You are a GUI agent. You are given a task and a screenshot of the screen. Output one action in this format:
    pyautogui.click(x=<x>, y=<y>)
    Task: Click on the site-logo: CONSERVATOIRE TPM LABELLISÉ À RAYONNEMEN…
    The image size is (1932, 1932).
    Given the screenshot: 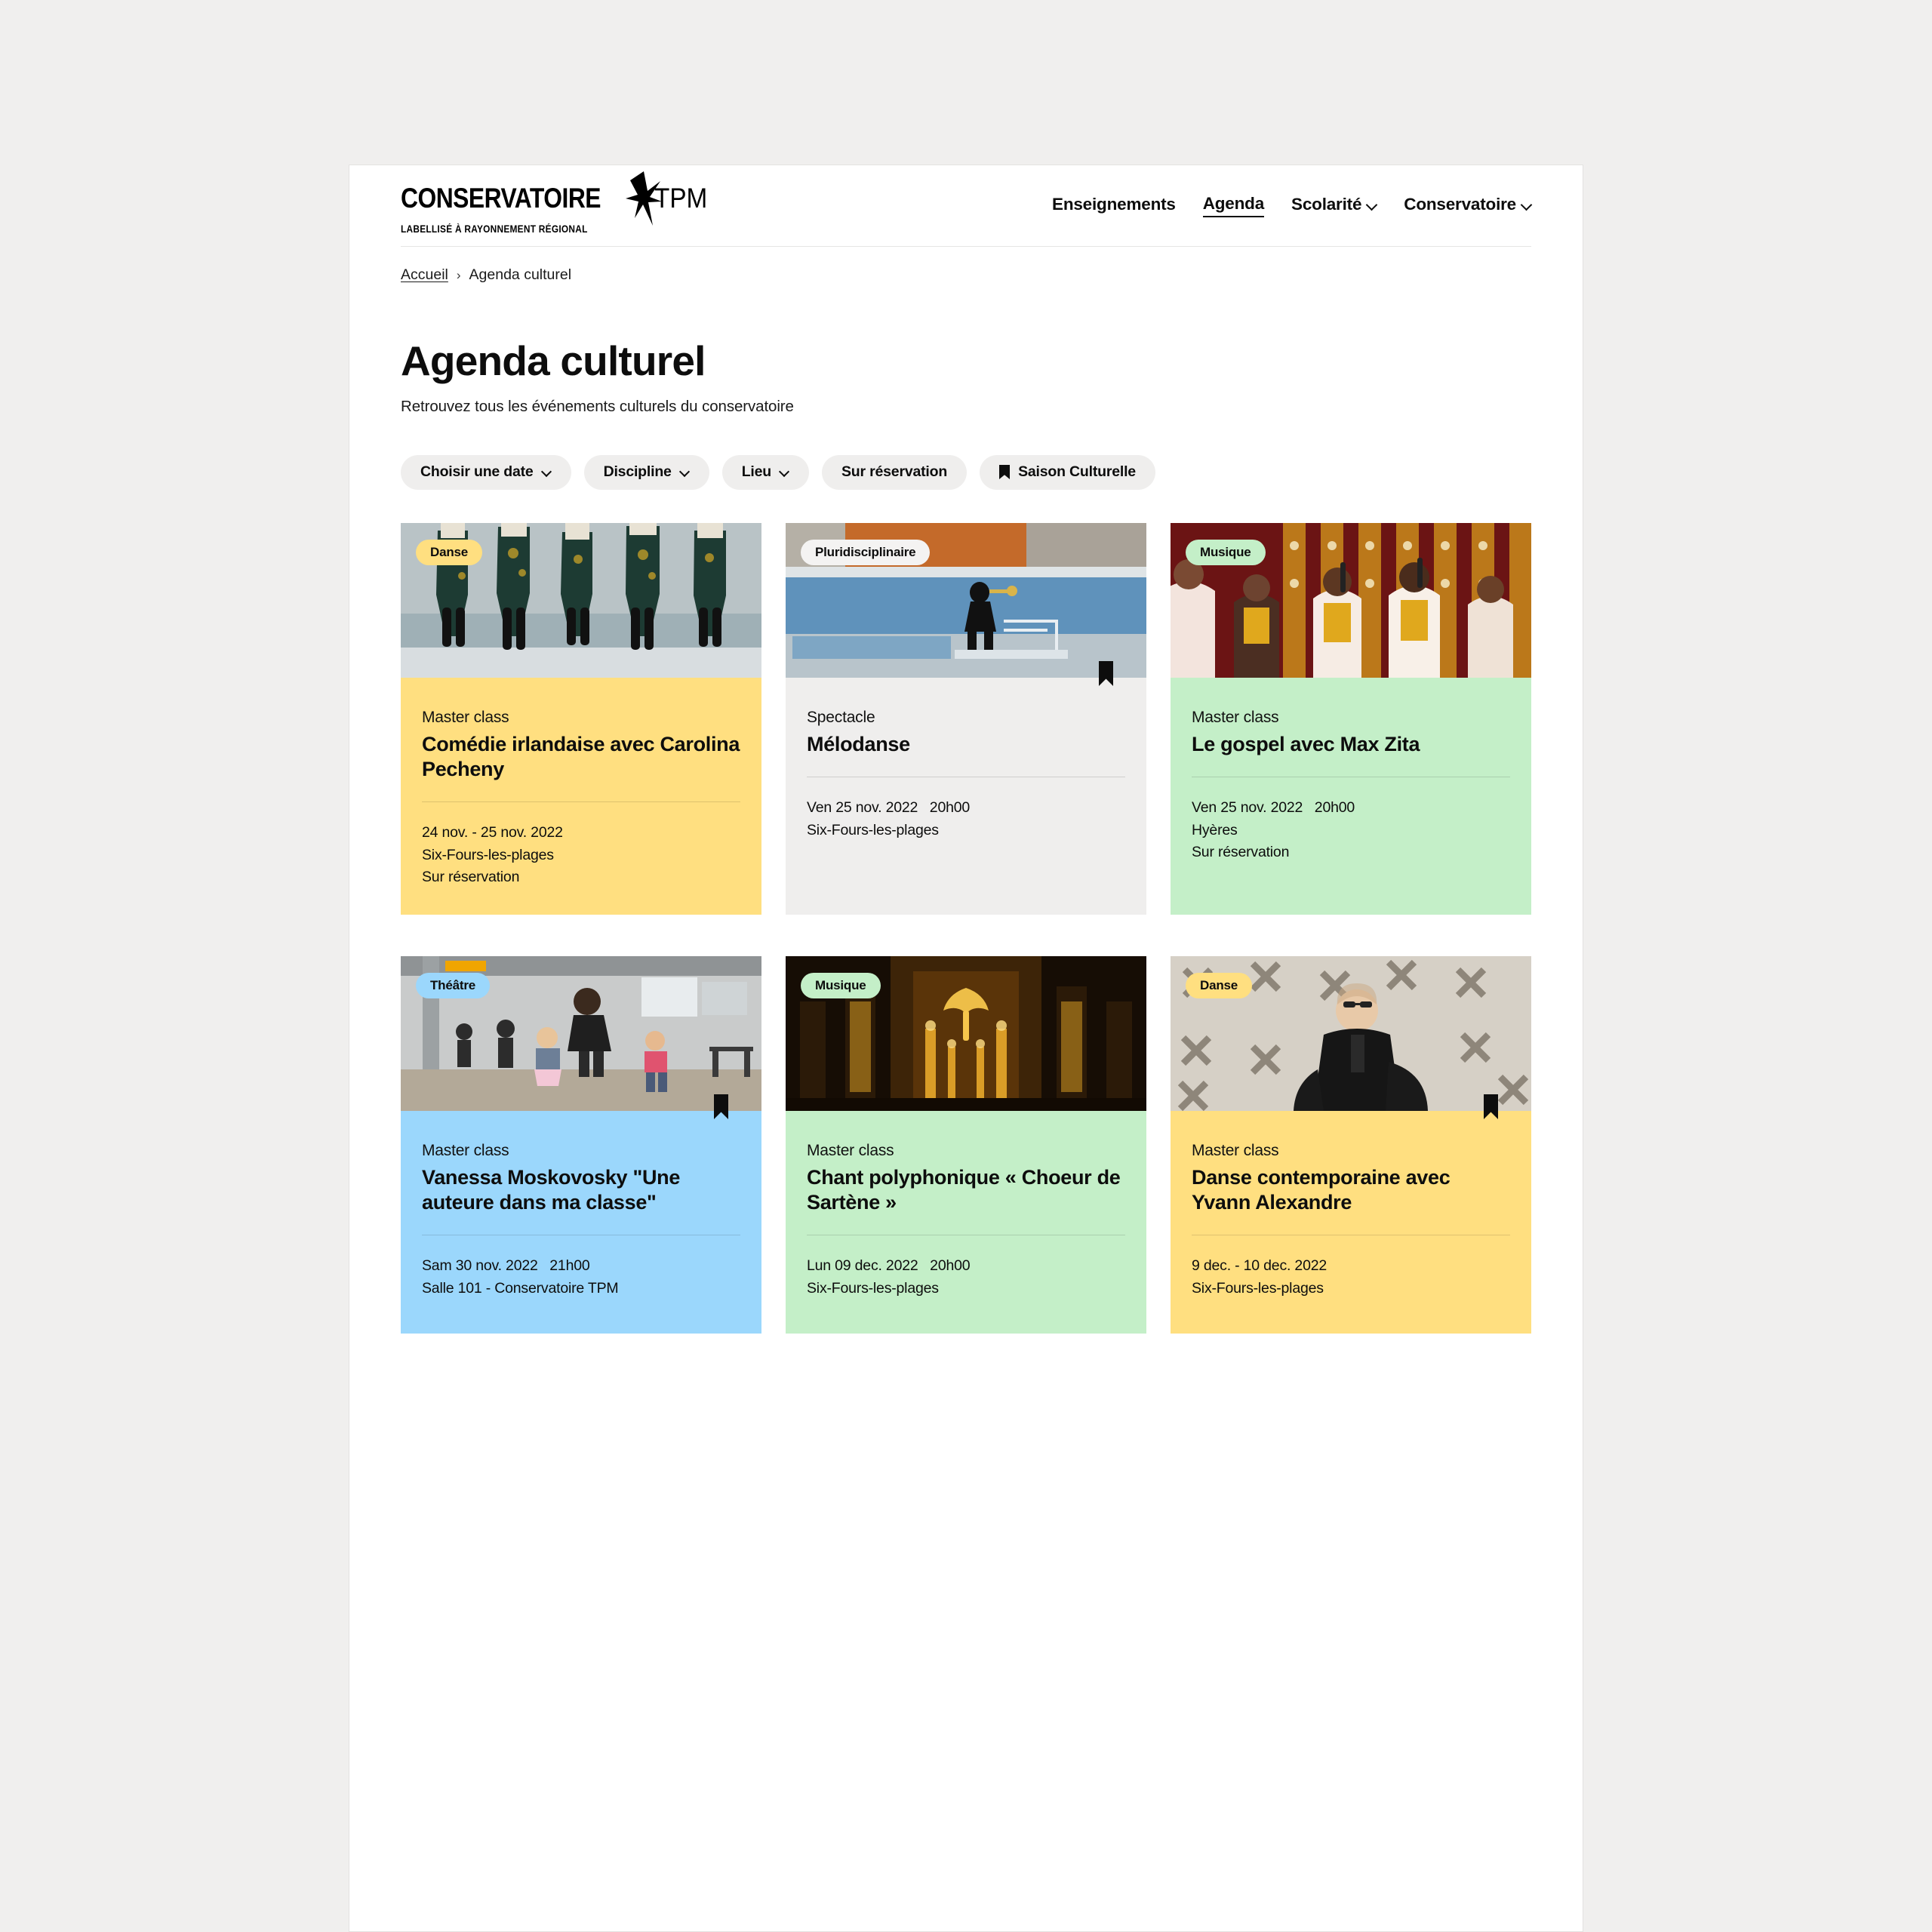 What is the action you would take?
    pyautogui.click(x=557, y=203)
    